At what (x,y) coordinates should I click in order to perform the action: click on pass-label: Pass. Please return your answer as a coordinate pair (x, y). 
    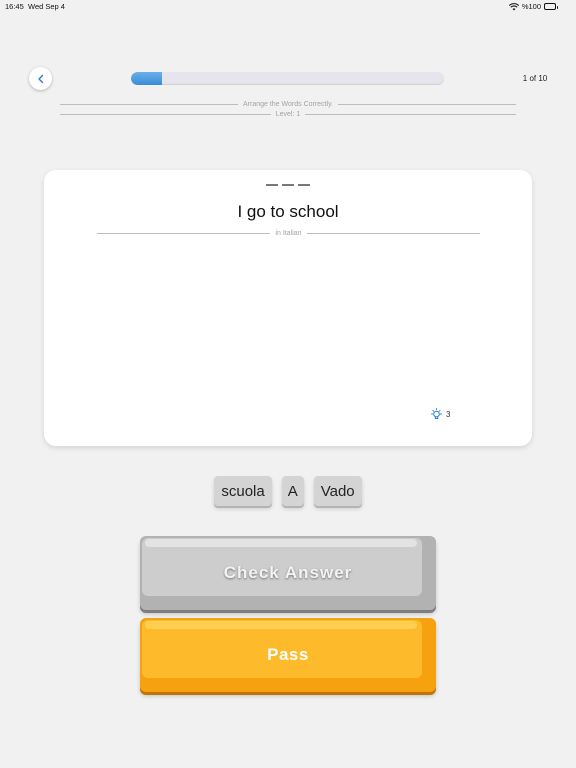
    Looking at the image, I should click on (288, 654).